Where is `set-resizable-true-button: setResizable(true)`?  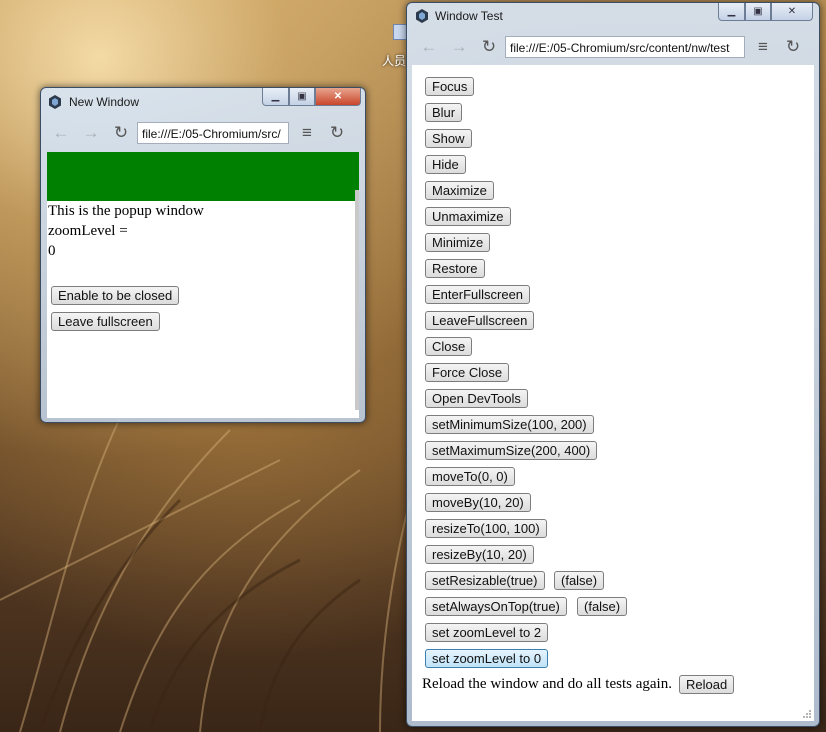
set-resizable-true-button: setResizable(true) is located at coordinates (485, 580).